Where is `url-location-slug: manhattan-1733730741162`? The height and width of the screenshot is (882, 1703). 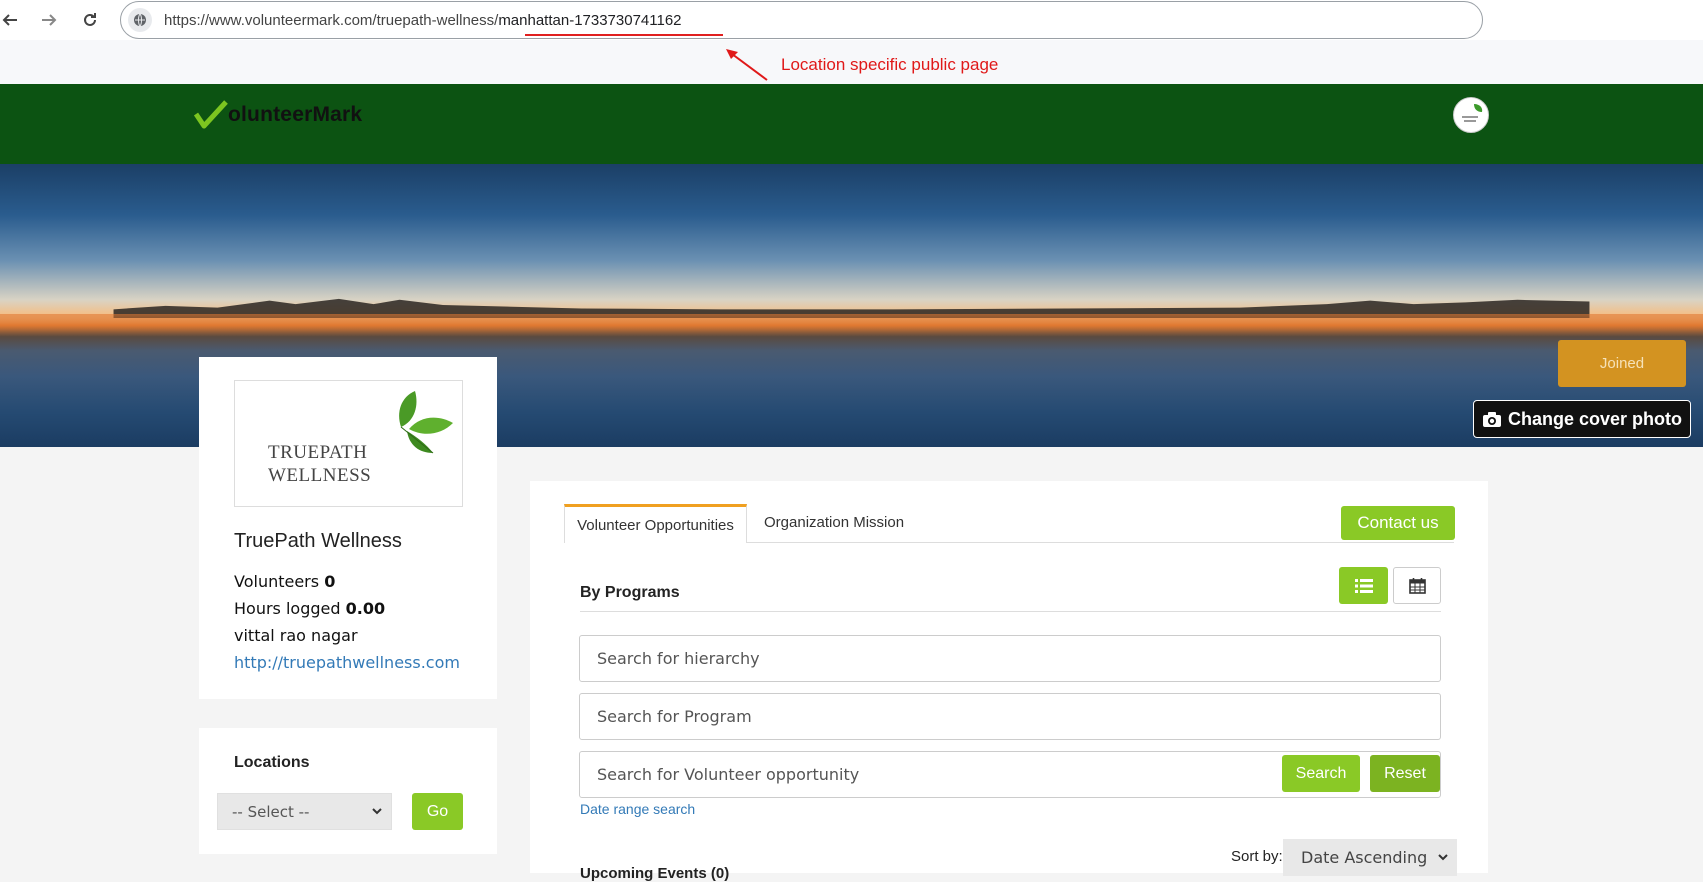 url-location-slug: manhattan-1733730741162 is located at coordinates (590, 20).